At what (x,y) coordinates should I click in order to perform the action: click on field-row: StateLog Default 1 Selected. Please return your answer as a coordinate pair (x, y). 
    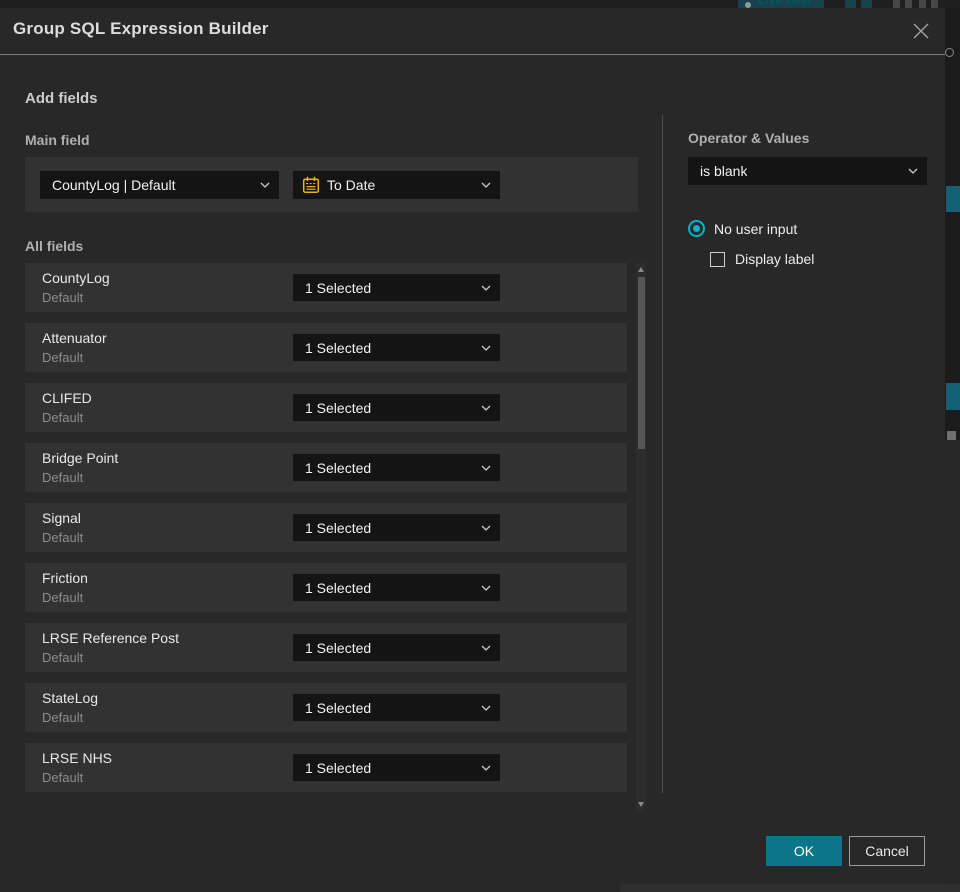
    Looking at the image, I should click on (326, 707).